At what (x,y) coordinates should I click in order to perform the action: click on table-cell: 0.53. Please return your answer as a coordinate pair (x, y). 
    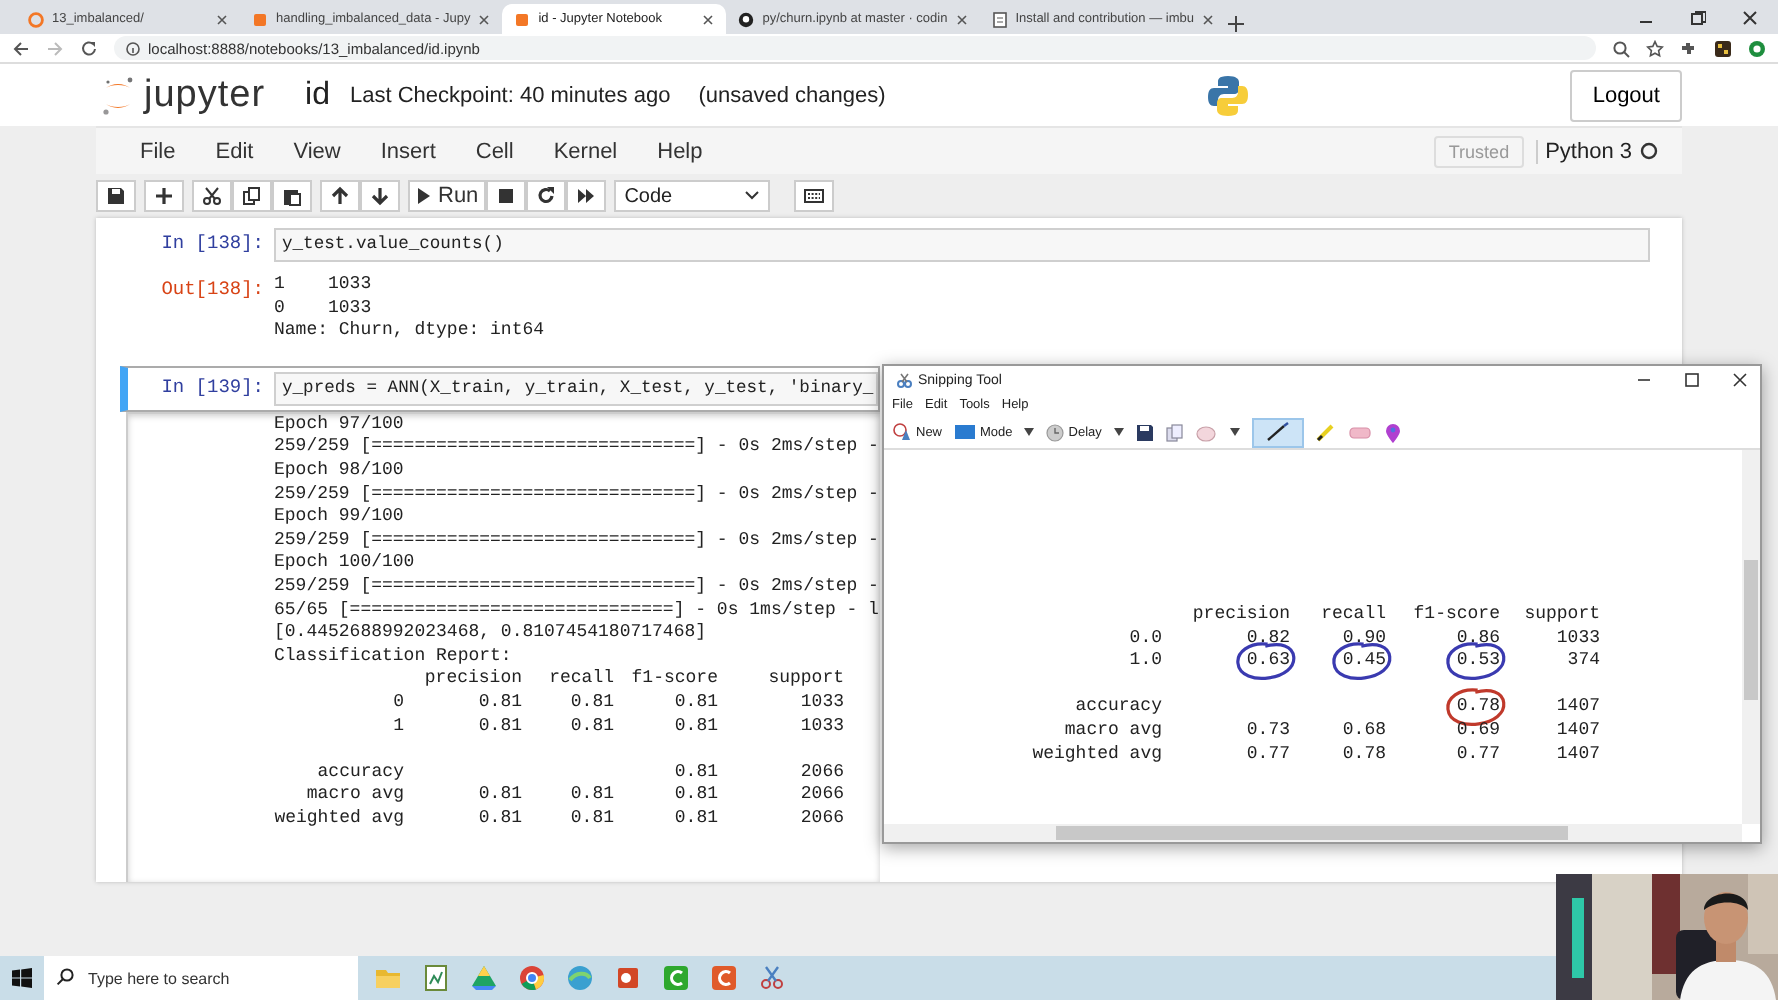
    Looking at the image, I should click on (1478, 662).